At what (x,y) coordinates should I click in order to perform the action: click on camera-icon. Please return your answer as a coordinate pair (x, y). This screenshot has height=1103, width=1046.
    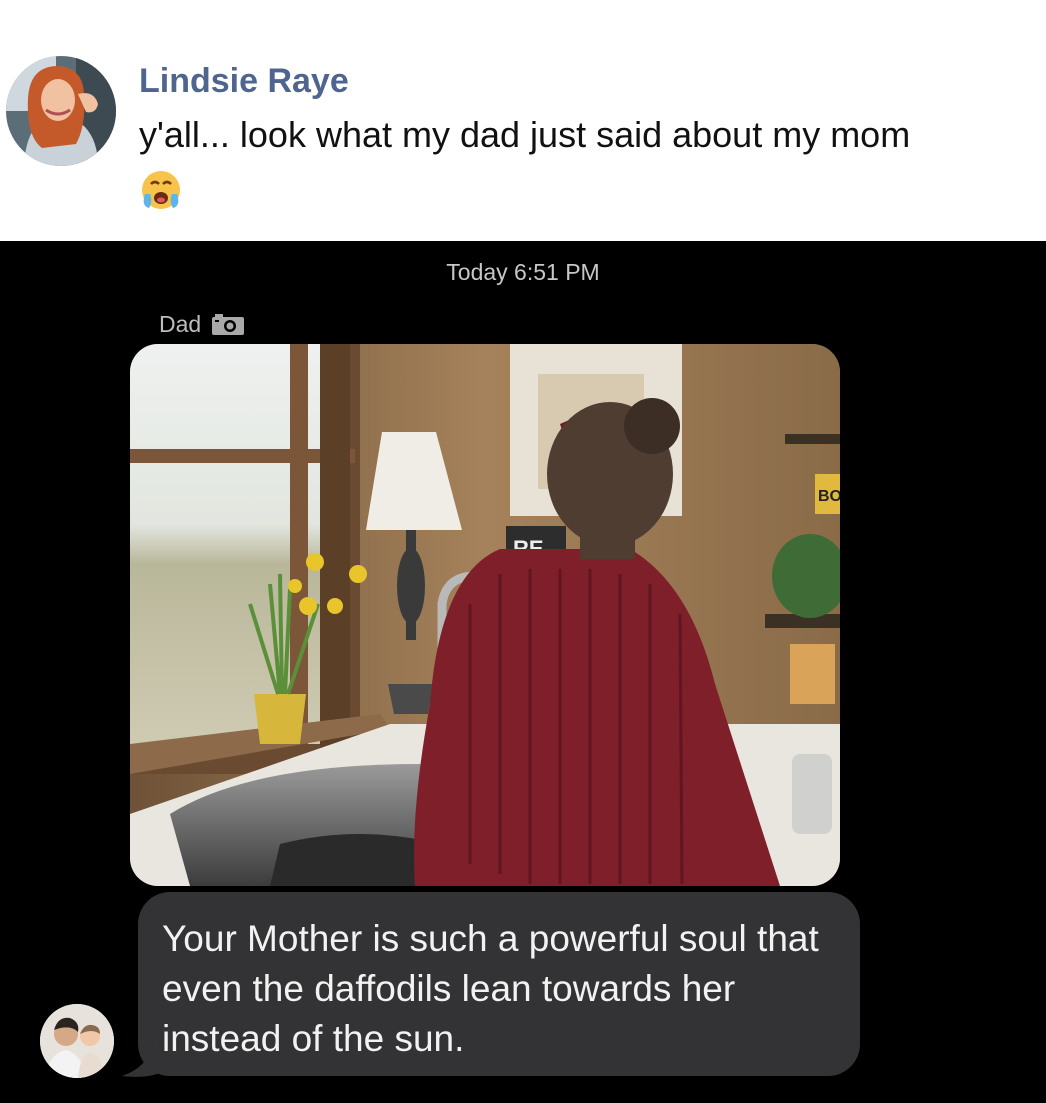
    Looking at the image, I should click on (228, 324).